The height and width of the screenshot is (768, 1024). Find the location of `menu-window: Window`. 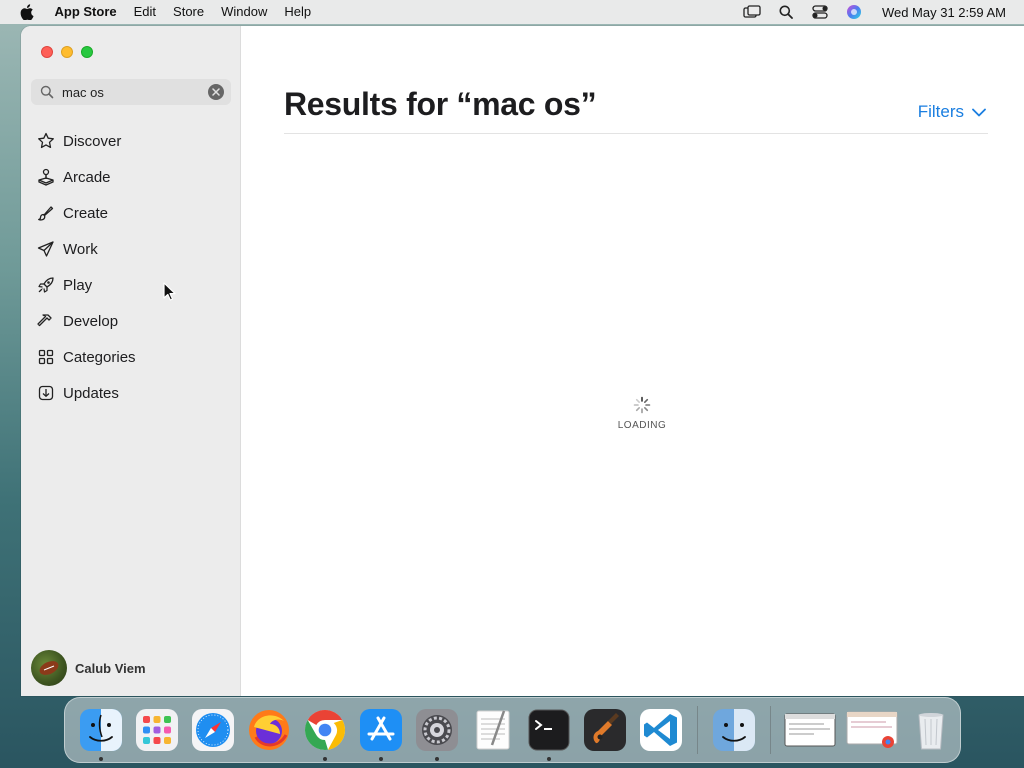

menu-window: Window is located at coordinates (244, 12).